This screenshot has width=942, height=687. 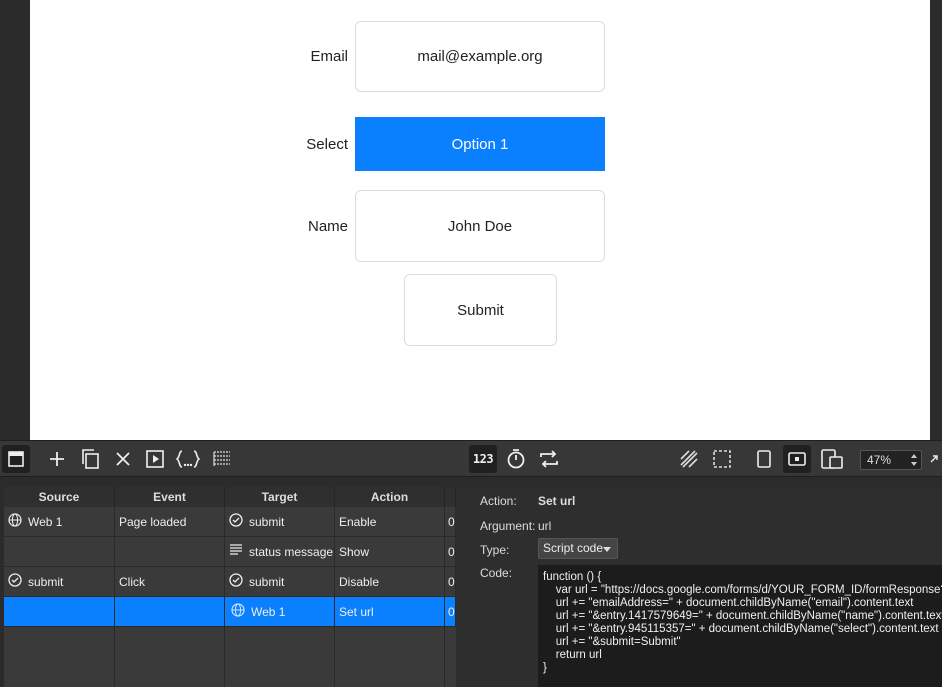 What do you see at coordinates (327, 226) in the screenshot?
I see `name-label: Name` at bounding box center [327, 226].